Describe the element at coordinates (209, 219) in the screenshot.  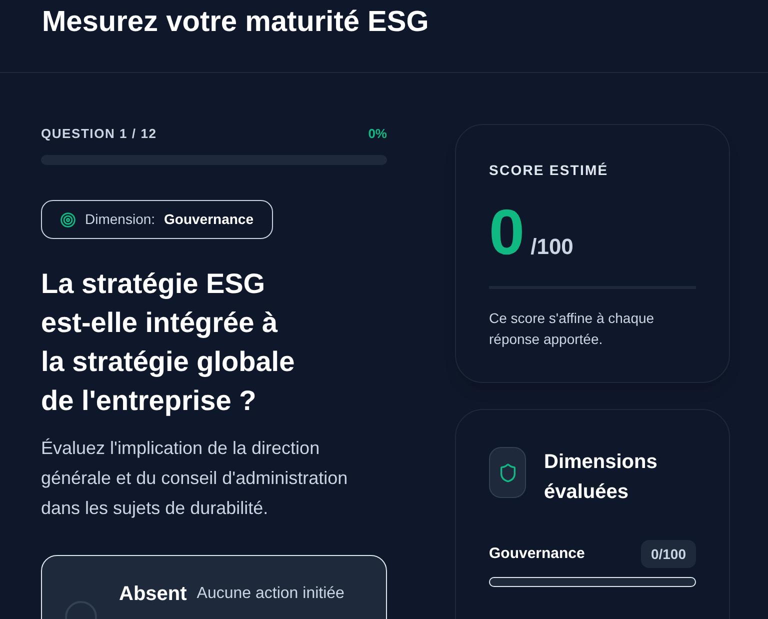
I see `dimension-value: Gouvernance` at that location.